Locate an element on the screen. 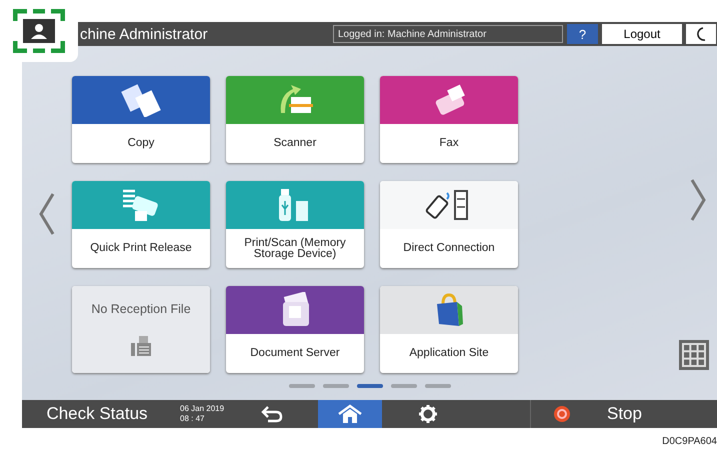  help-button: ? is located at coordinates (582, 34).